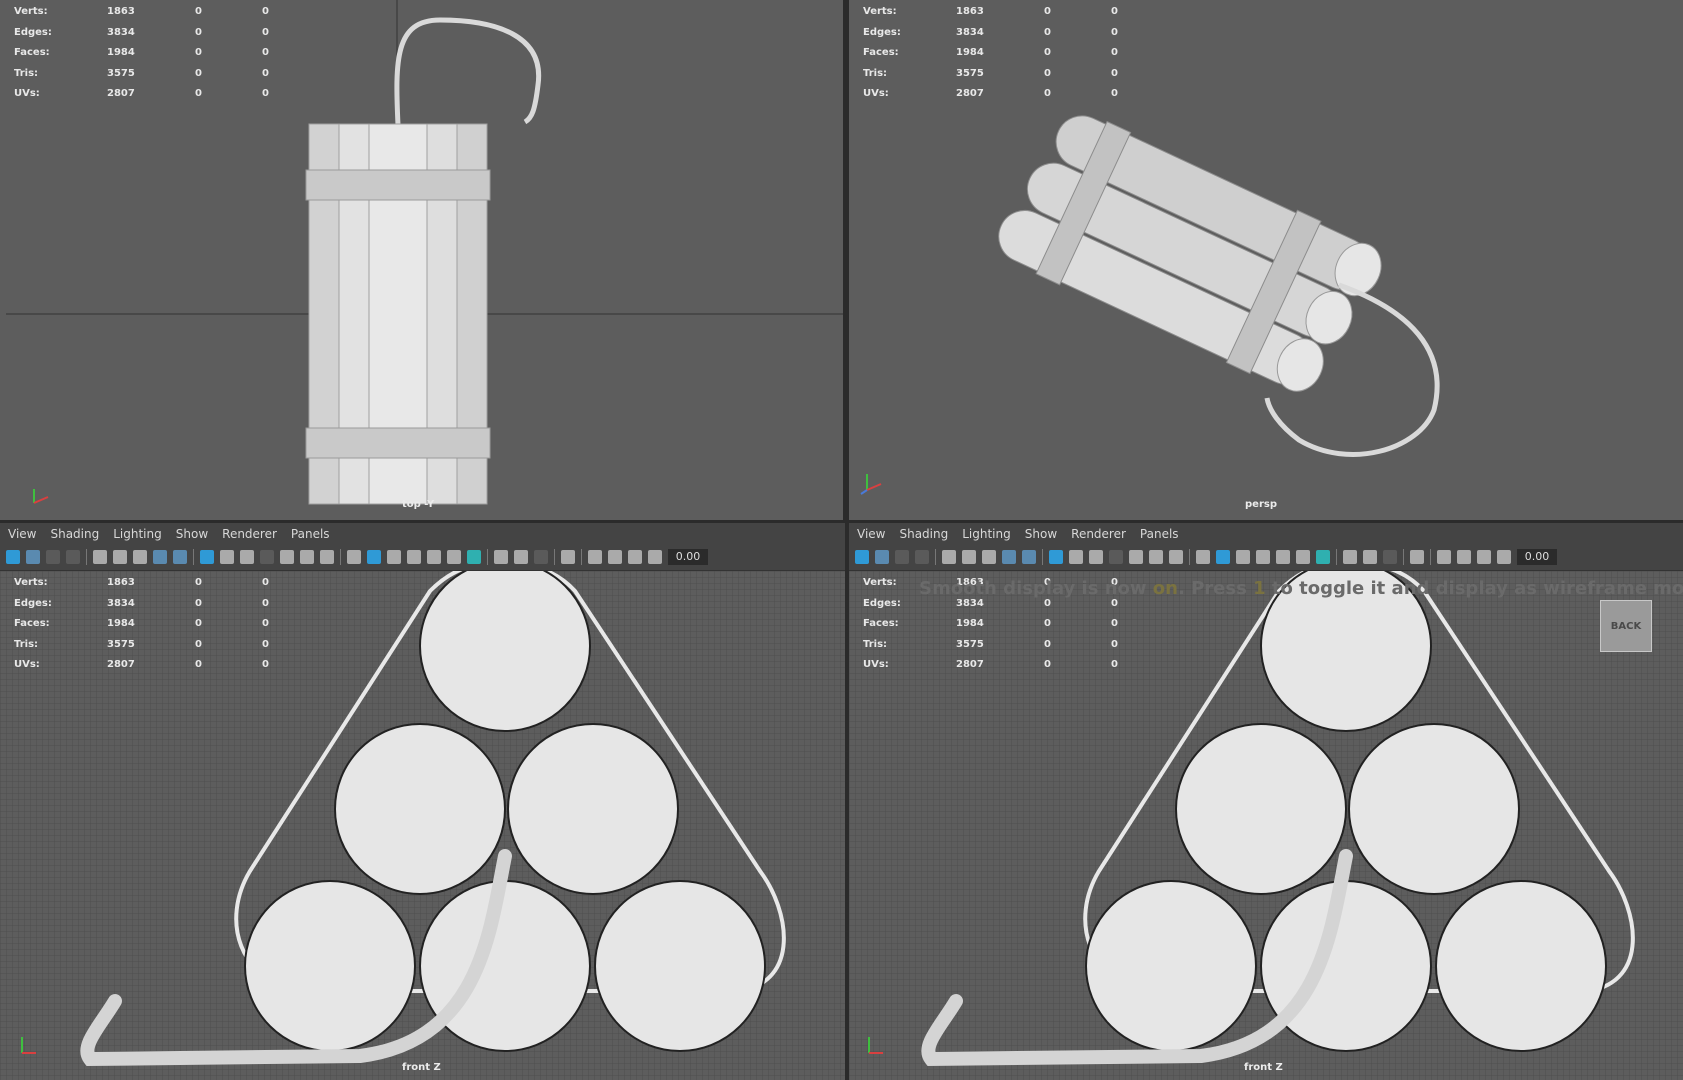  I want to click on stats-a: 1984, so click(121, 623).